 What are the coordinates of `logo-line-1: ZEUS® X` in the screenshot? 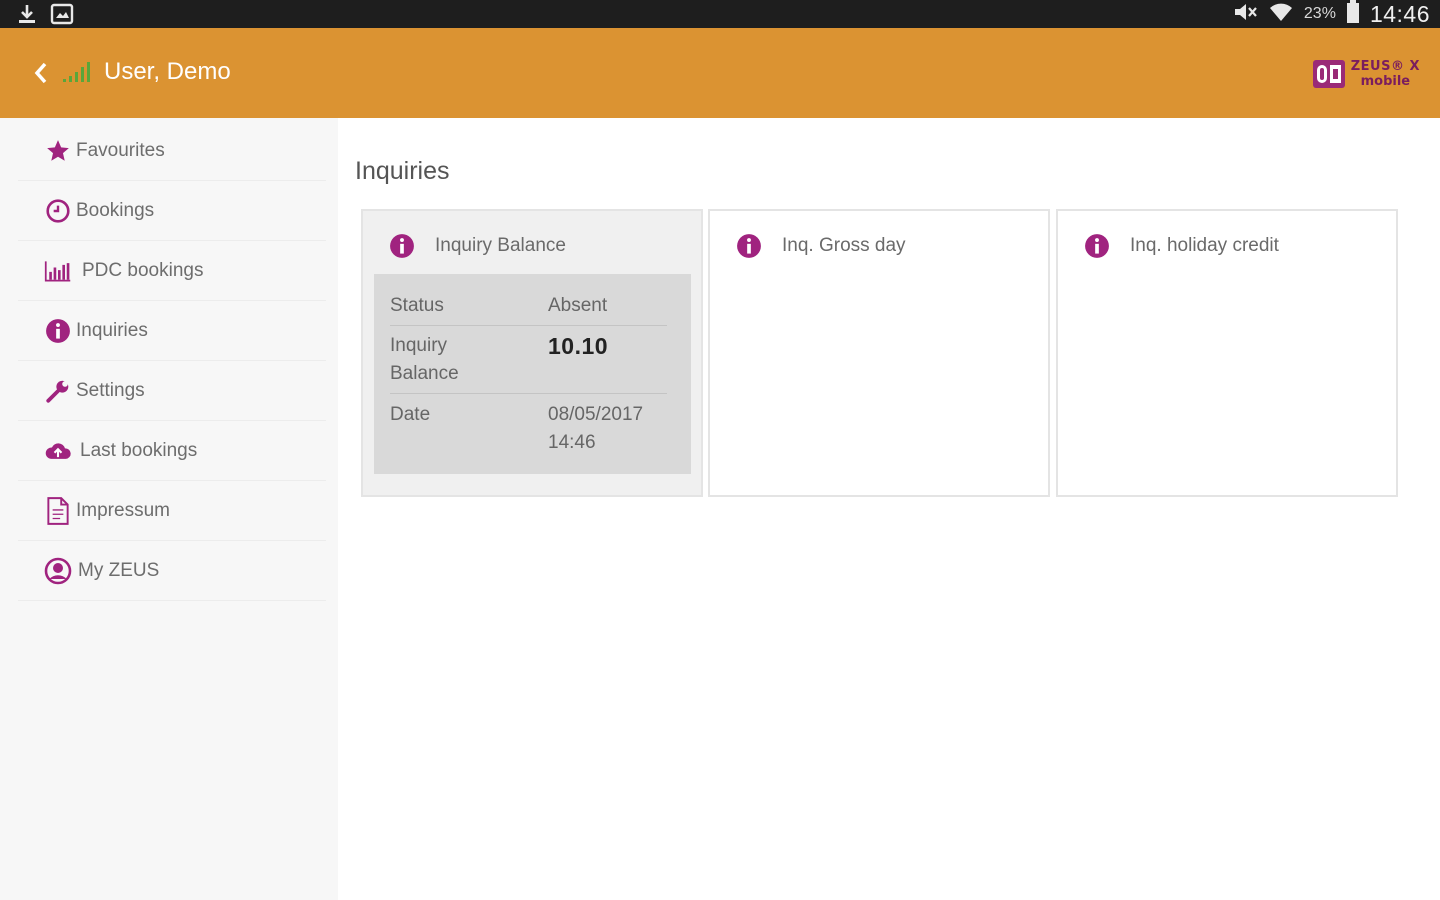 It's located at (1385, 66).